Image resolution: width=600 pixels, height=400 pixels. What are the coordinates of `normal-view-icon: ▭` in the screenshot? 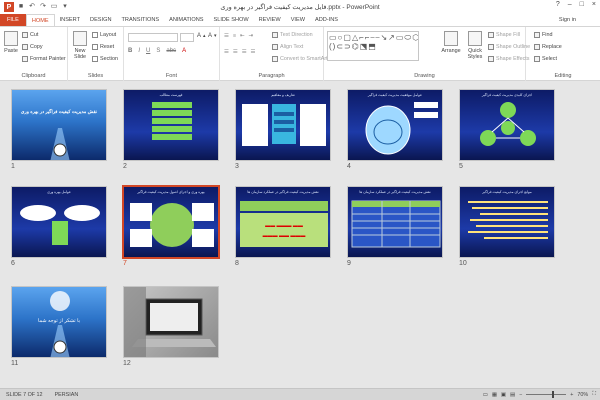 It's located at (485, 395).